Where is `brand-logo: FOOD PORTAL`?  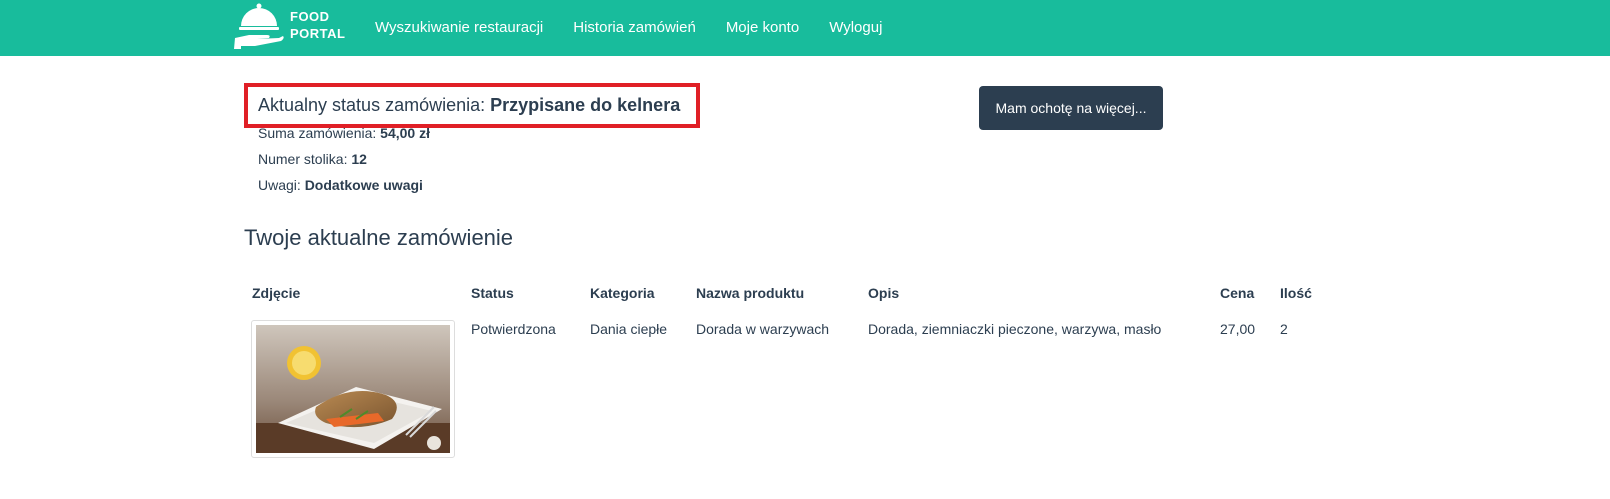
brand-logo: FOOD PORTAL is located at coordinates (289, 27).